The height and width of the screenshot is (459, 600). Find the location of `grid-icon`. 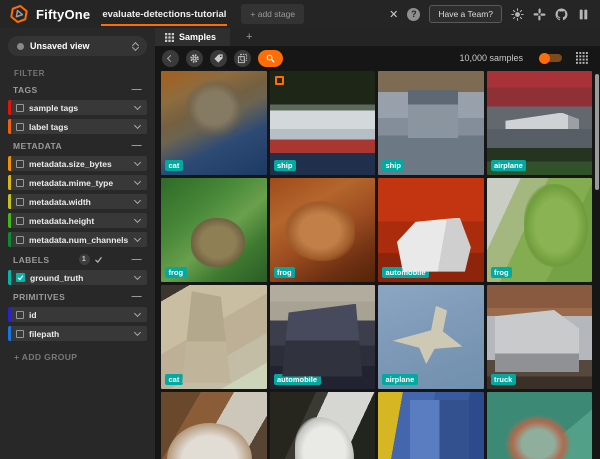

grid-icon is located at coordinates (169, 37).